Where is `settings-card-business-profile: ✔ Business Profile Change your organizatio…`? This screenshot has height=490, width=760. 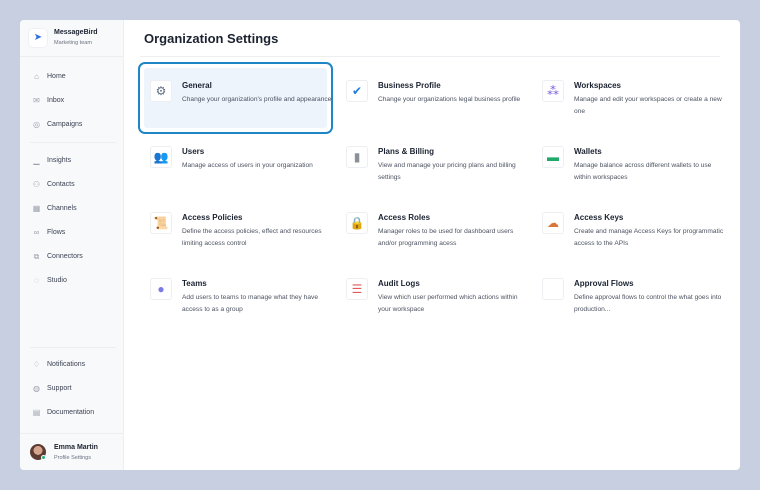 settings-card-business-profile: ✔ Business Profile Change your organizatio… is located at coordinates (431, 98).